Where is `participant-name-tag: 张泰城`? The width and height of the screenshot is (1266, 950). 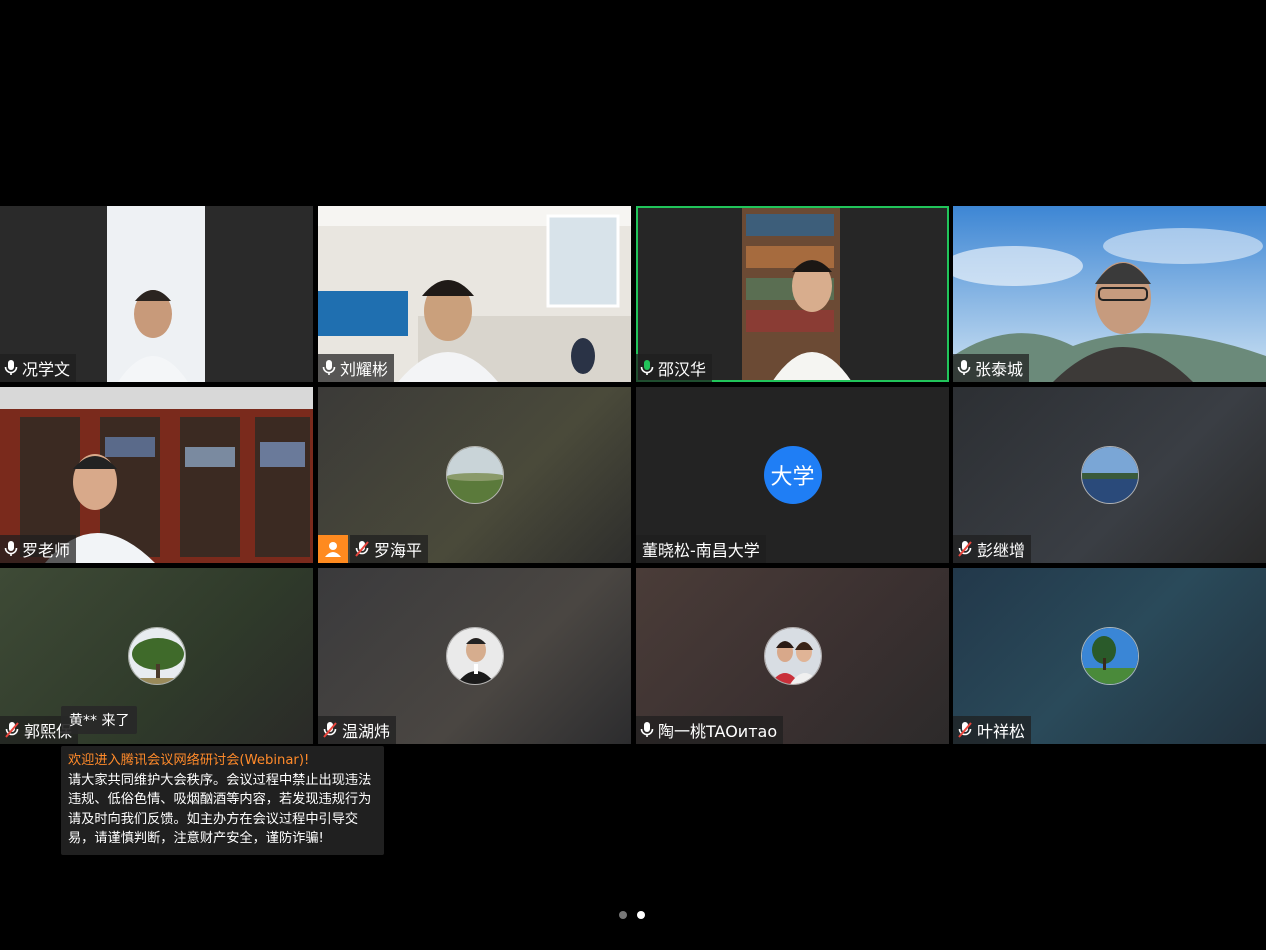
participant-name-tag: 张泰城 is located at coordinates (991, 368).